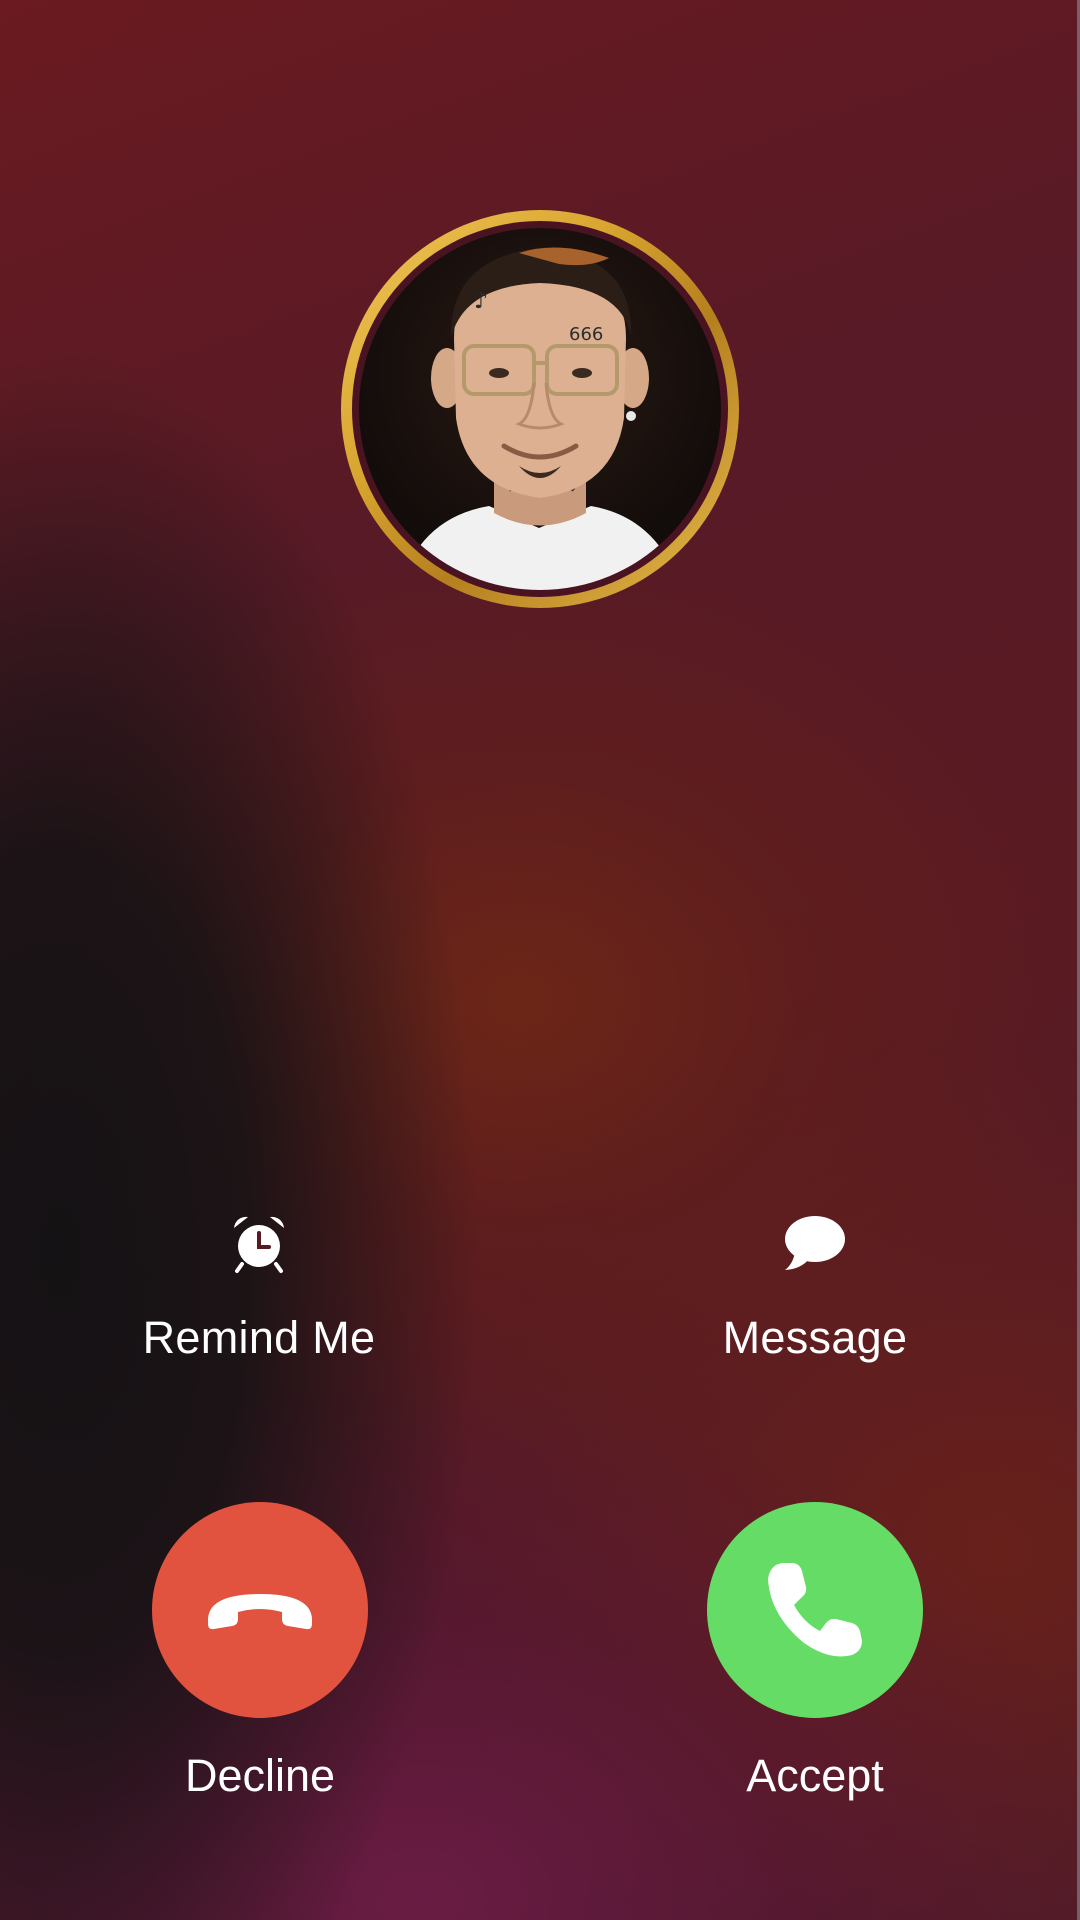  I want to click on avatar-border: ♪ 666, so click(540, 409).